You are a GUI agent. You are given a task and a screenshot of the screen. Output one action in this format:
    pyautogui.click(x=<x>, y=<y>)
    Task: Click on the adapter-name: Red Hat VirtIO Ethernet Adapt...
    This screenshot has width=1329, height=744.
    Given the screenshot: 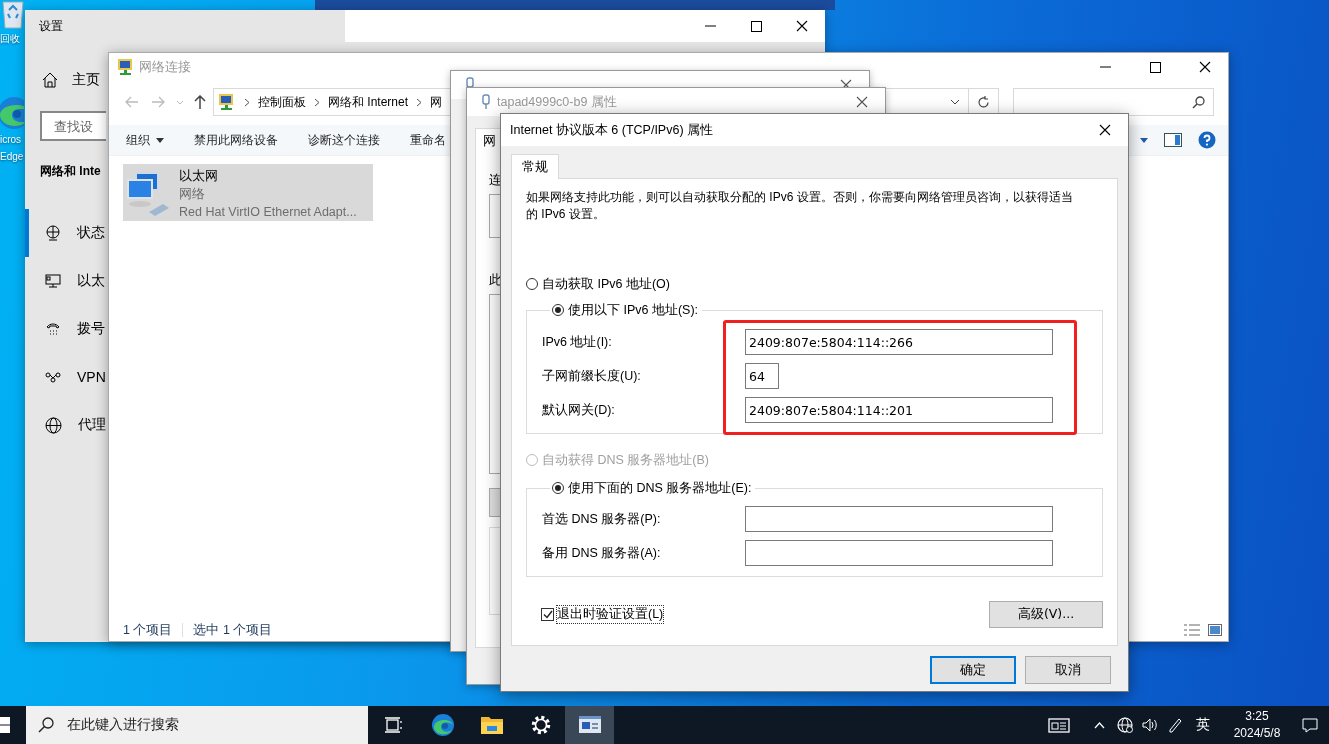 What is the action you would take?
    pyautogui.click(x=268, y=212)
    